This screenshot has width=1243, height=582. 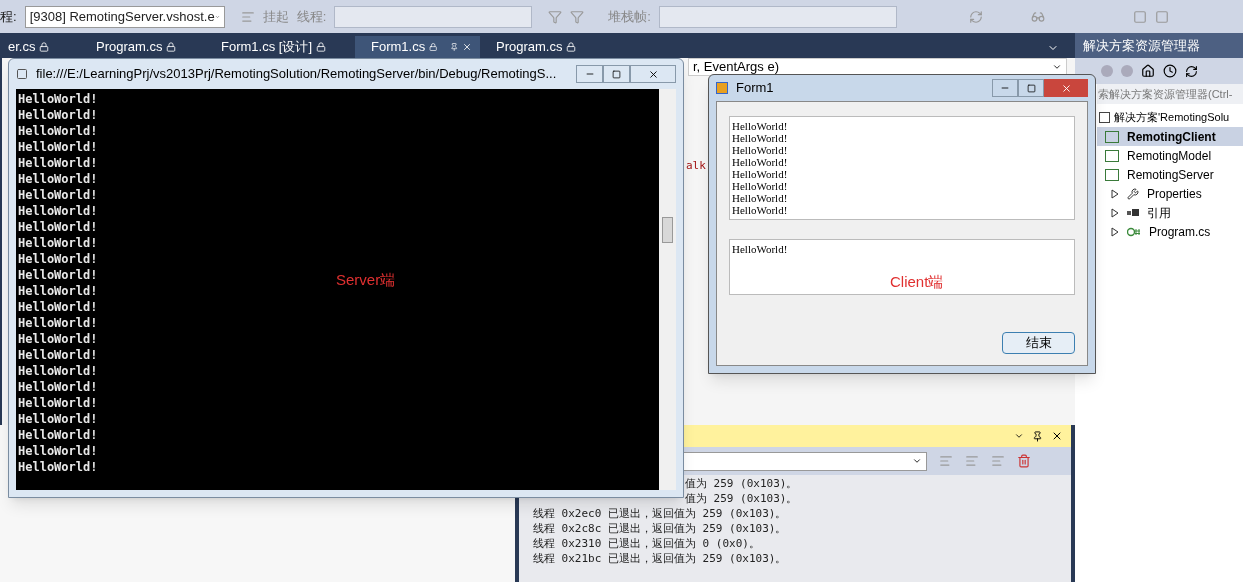 What do you see at coordinates (1170, 155) in the screenshot?
I see `tree-item: RemotingModel` at bounding box center [1170, 155].